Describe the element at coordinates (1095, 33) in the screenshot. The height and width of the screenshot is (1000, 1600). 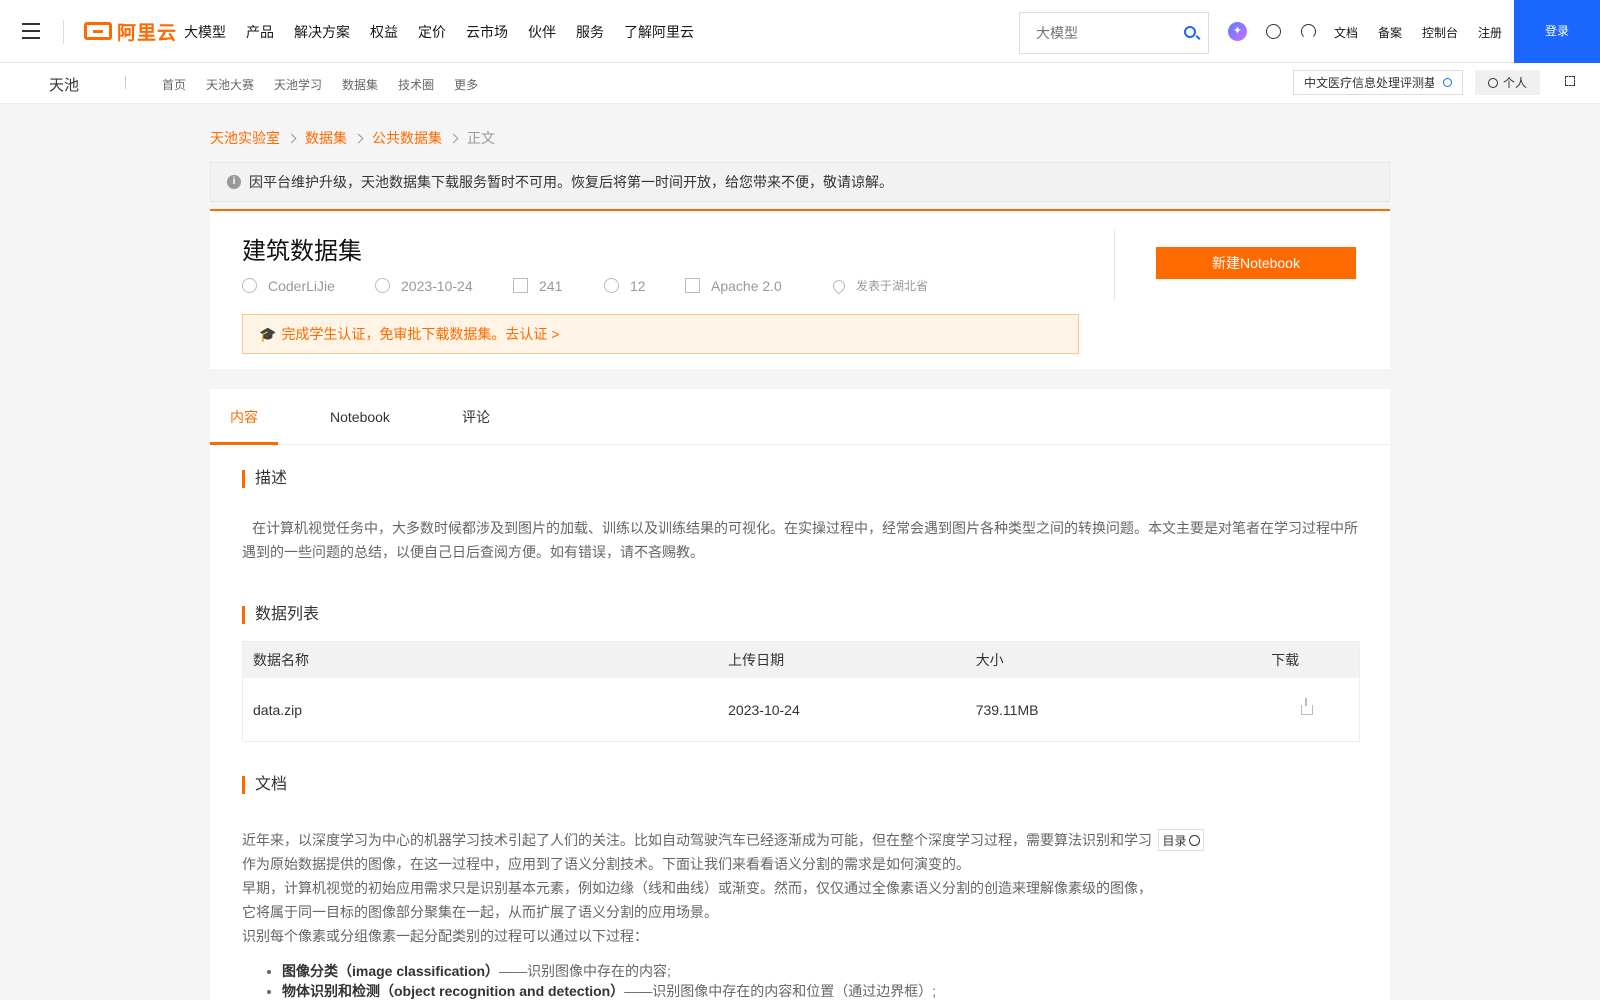
I see `top-search-input` at that location.